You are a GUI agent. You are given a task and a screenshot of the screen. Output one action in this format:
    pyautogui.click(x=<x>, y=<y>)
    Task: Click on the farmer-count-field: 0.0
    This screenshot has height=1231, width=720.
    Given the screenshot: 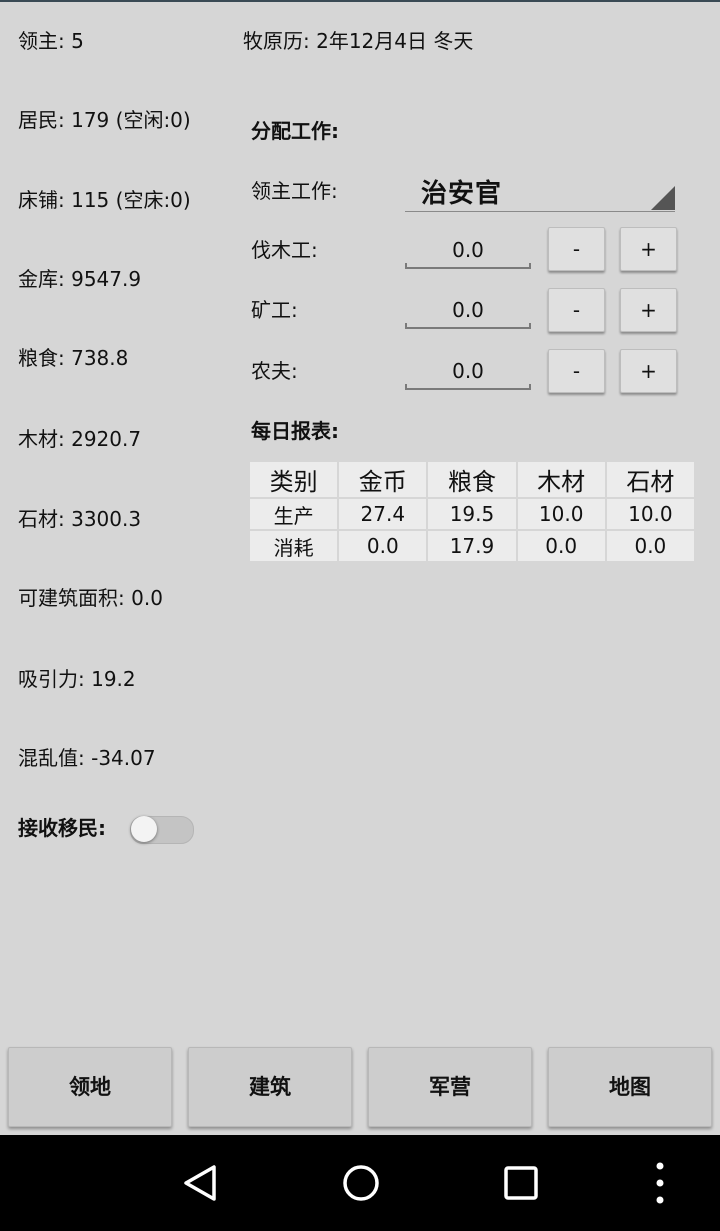 What is the action you would take?
    pyautogui.click(x=468, y=374)
    